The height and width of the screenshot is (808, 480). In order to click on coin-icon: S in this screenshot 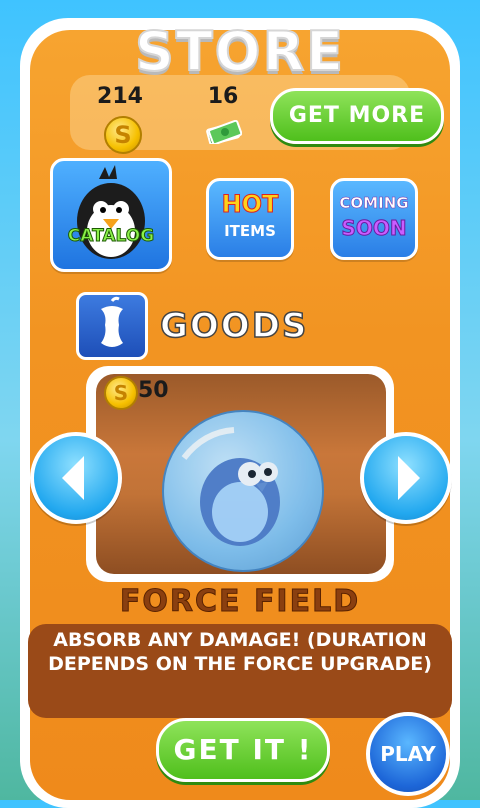, I will do `click(123, 135)`.